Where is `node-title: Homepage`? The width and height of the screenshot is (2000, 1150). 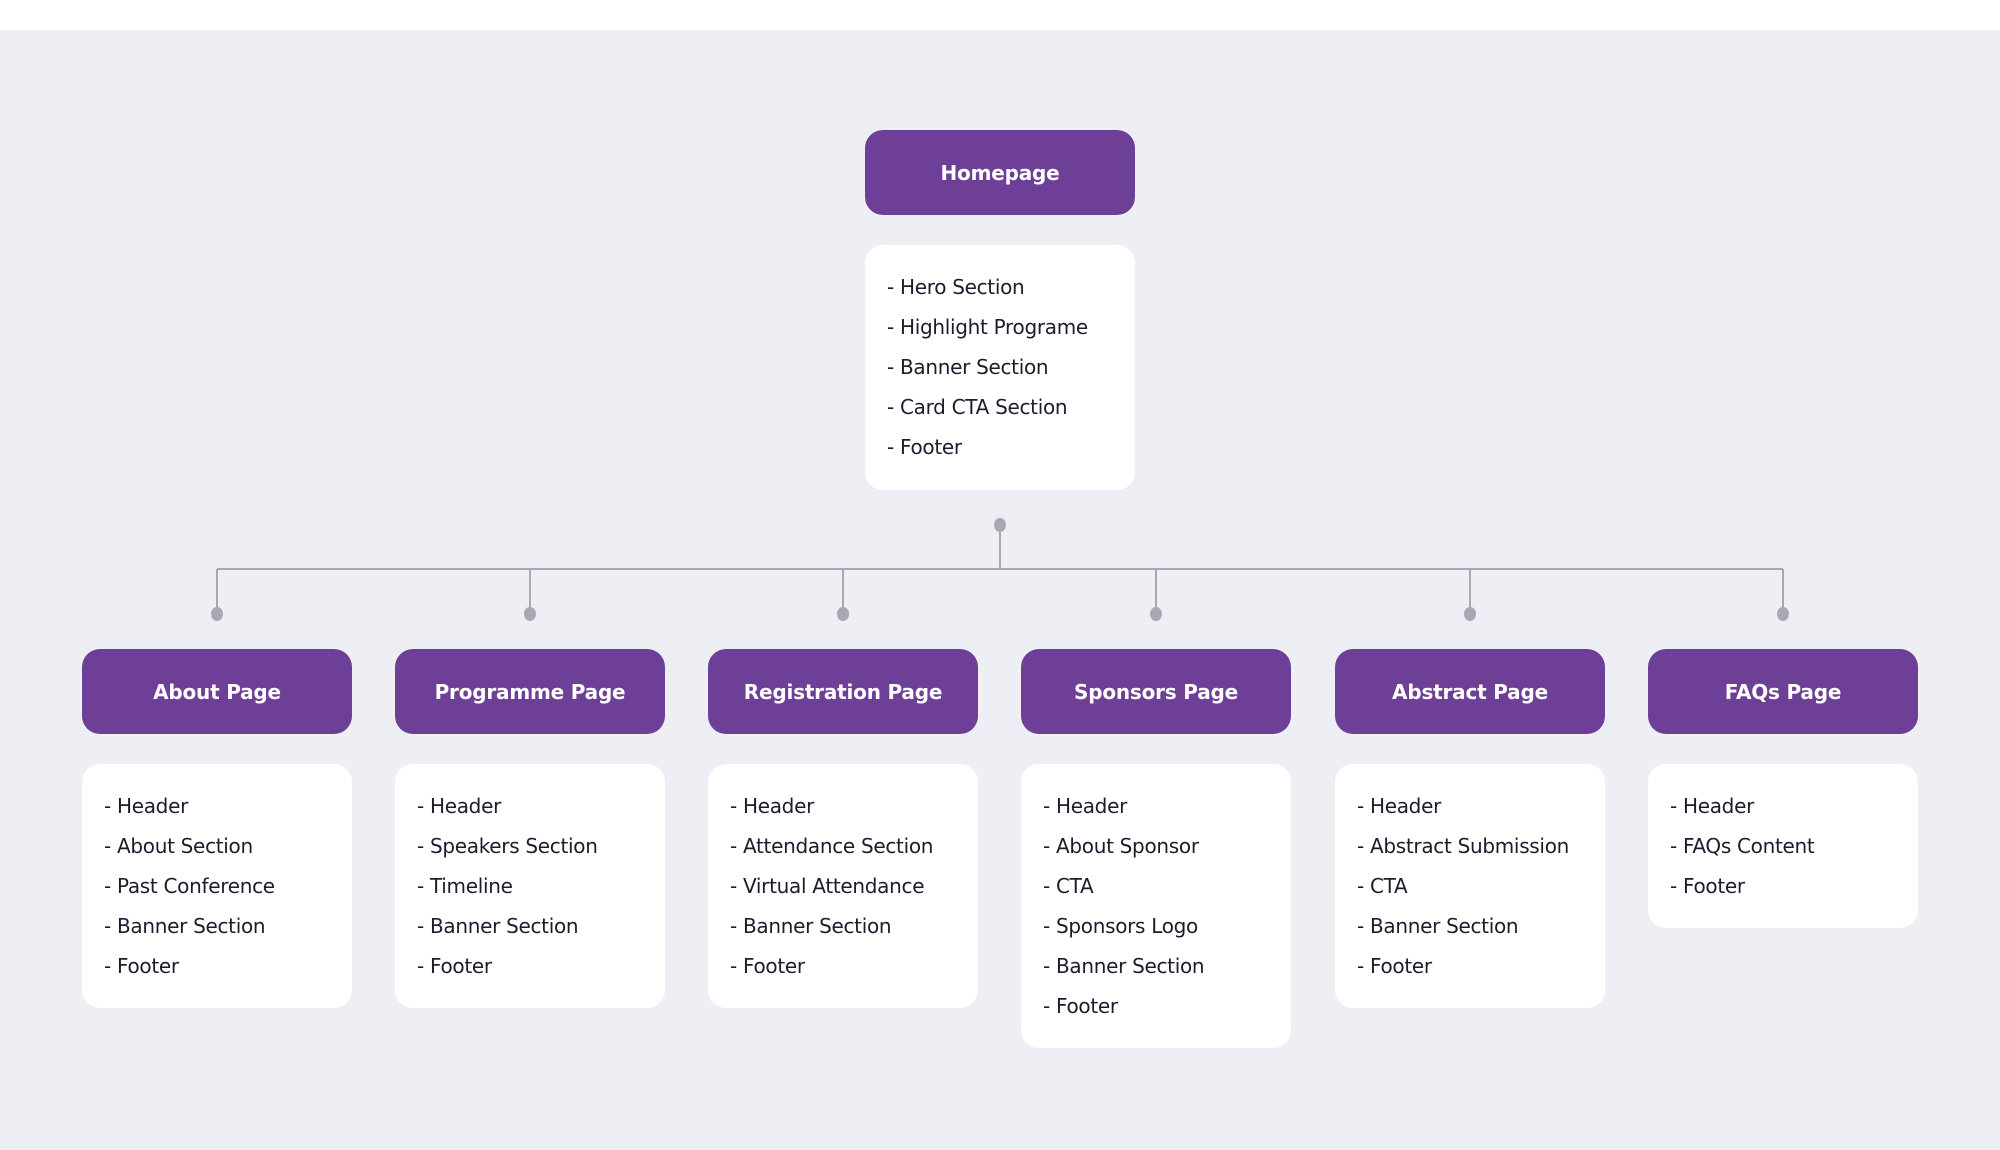
node-title: Homepage is located at coordinates (1000, 172).